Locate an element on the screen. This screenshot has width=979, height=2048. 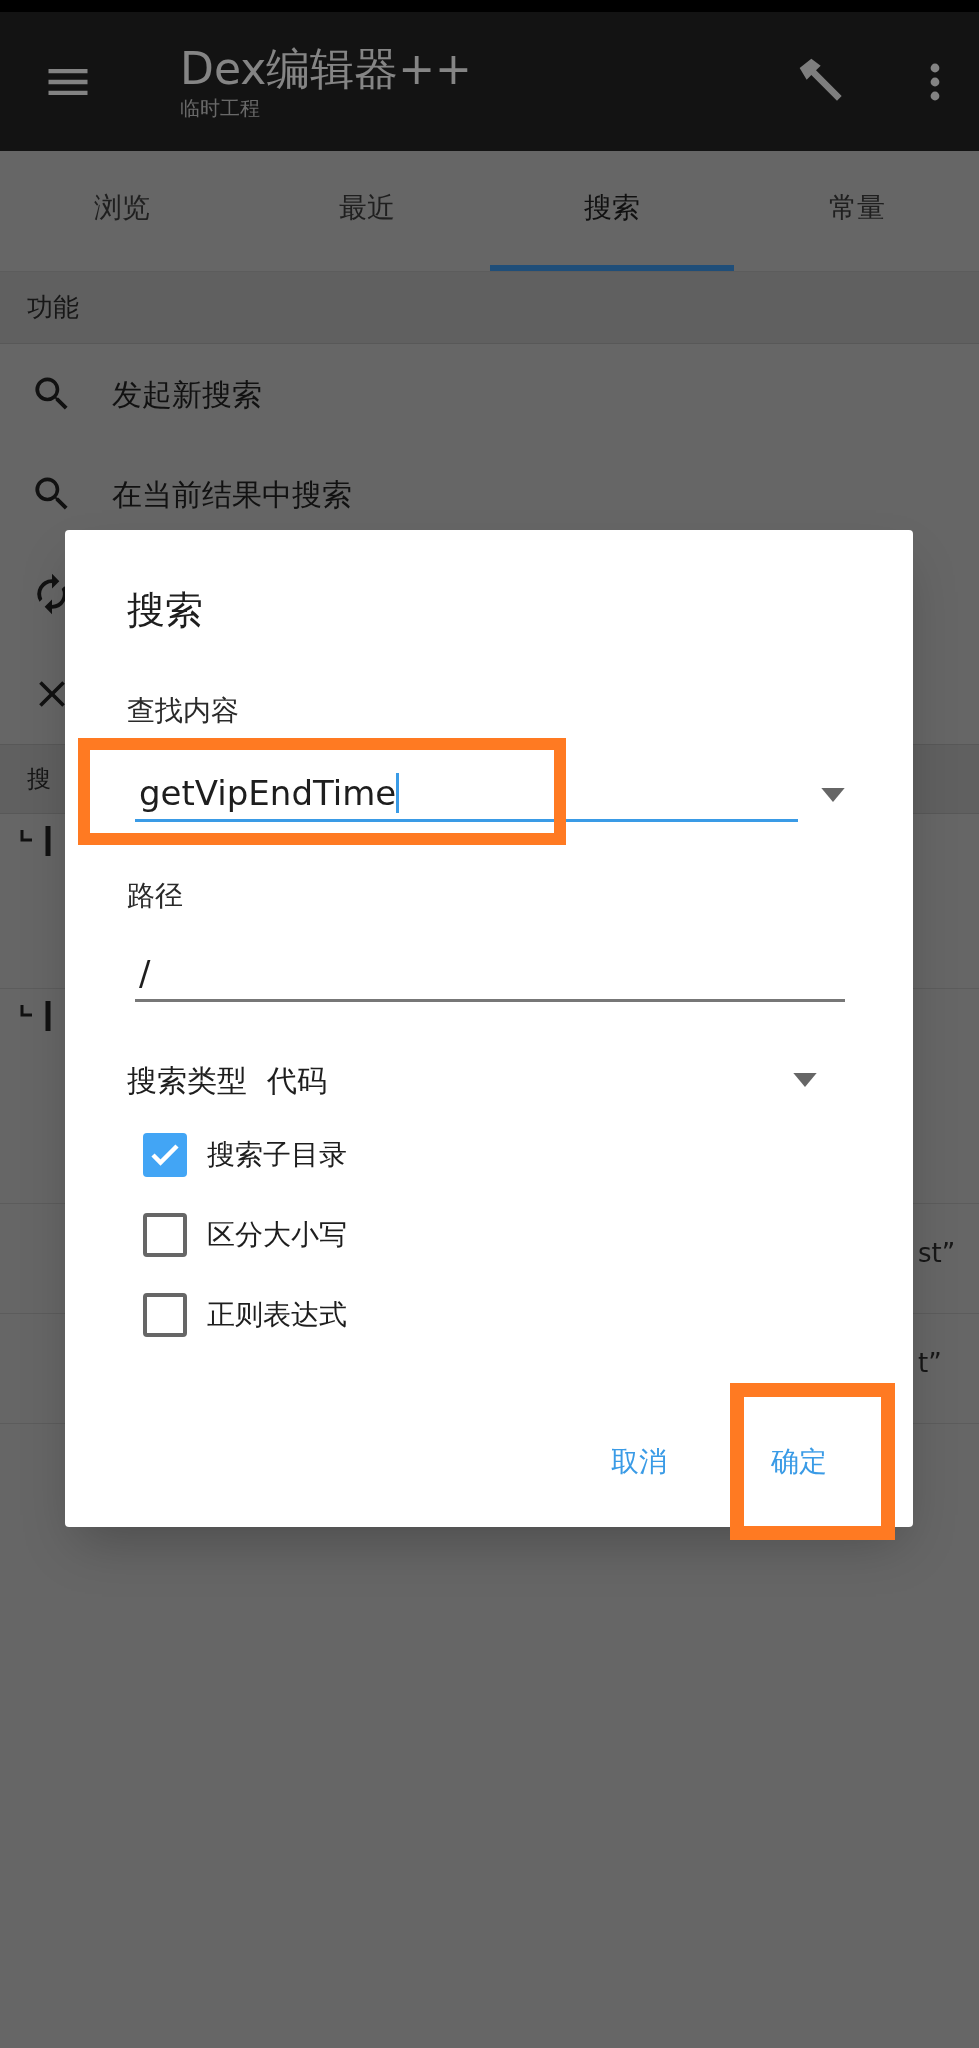
input-field: getVipEndTime is located at coordinates (466, 791).